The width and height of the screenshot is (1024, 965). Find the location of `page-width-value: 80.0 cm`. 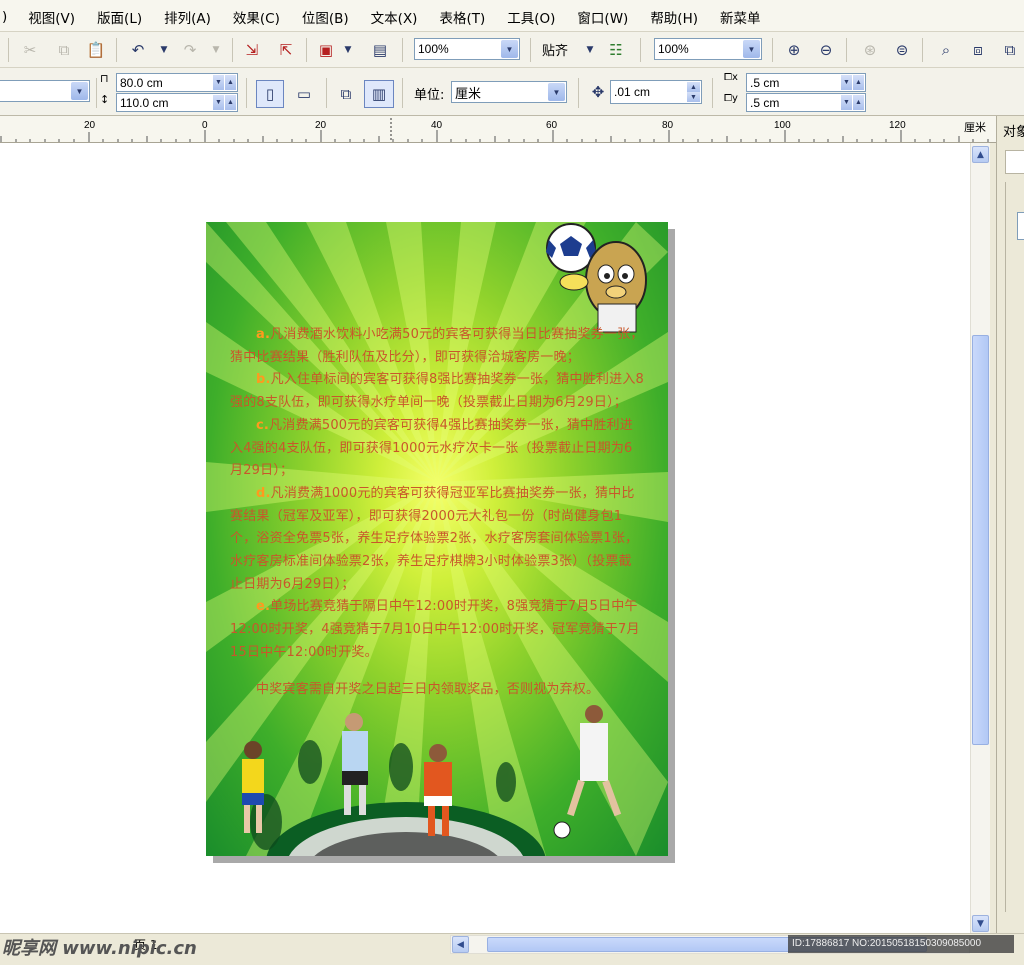

page-width-value: 80.0 cm is located at coordinates (141, 82).